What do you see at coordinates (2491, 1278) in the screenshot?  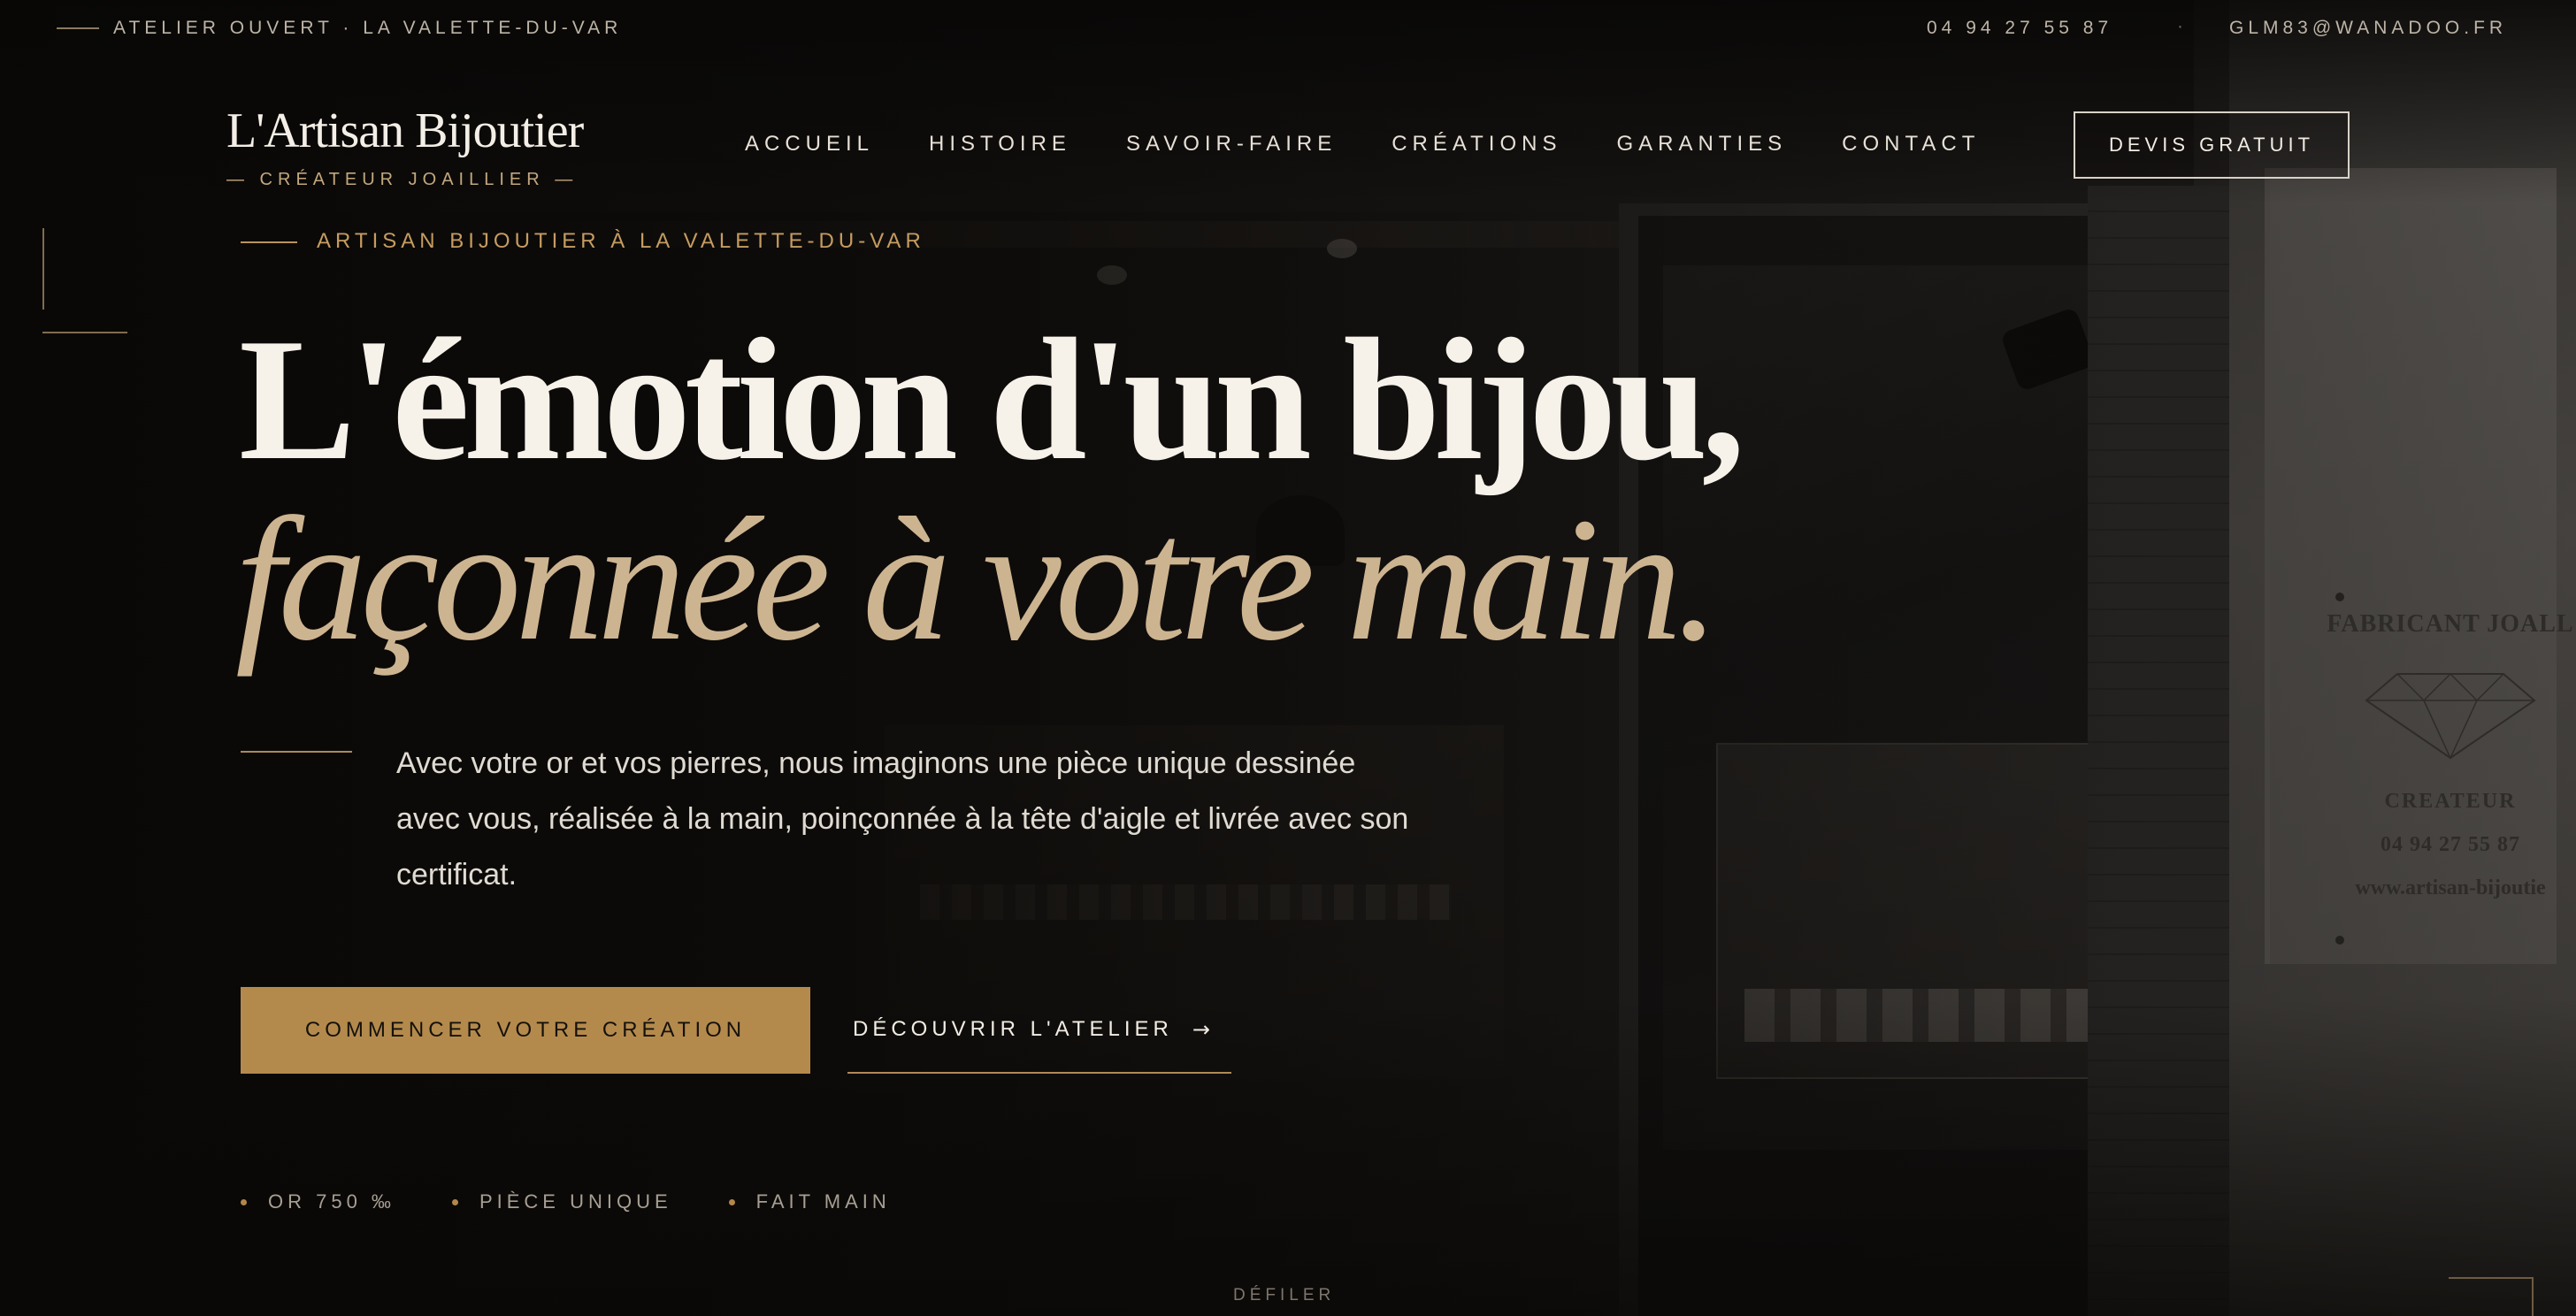 I see `decorative-line-bottom-right` at bounding box center [2491, 1278].